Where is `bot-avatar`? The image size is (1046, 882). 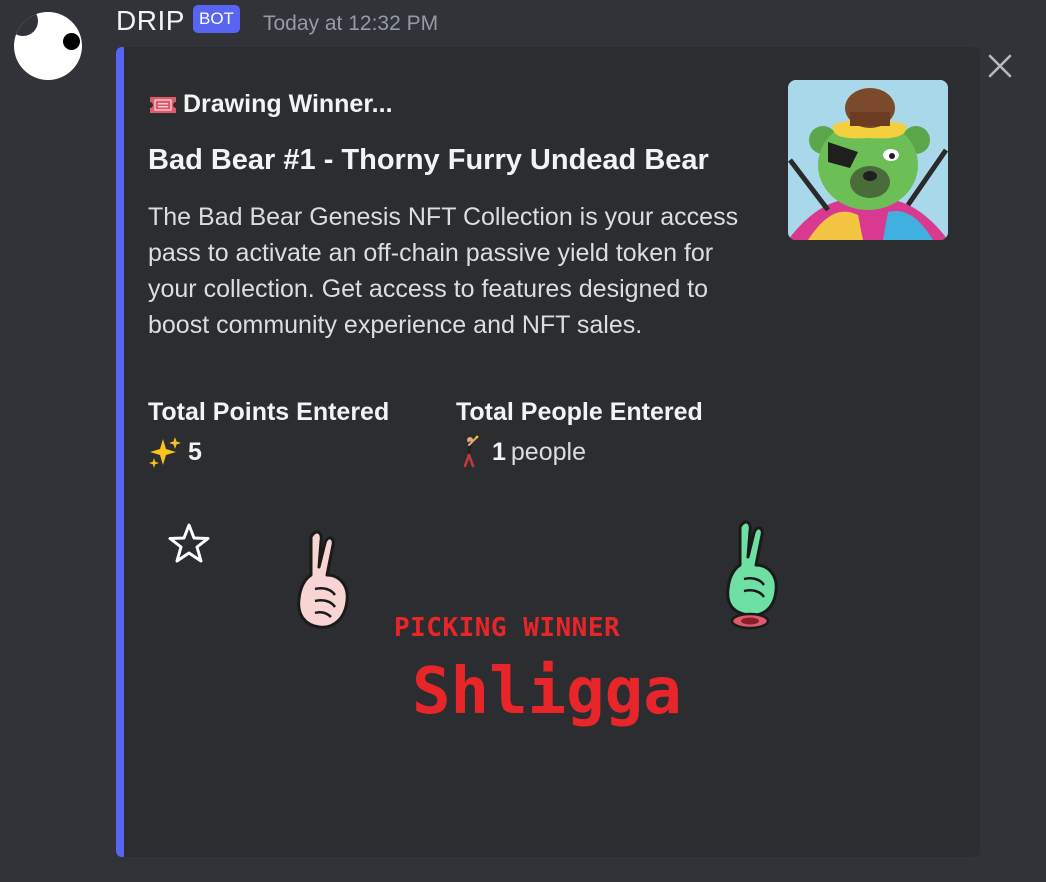
bot-avatar is located at coordinates (48, 46).